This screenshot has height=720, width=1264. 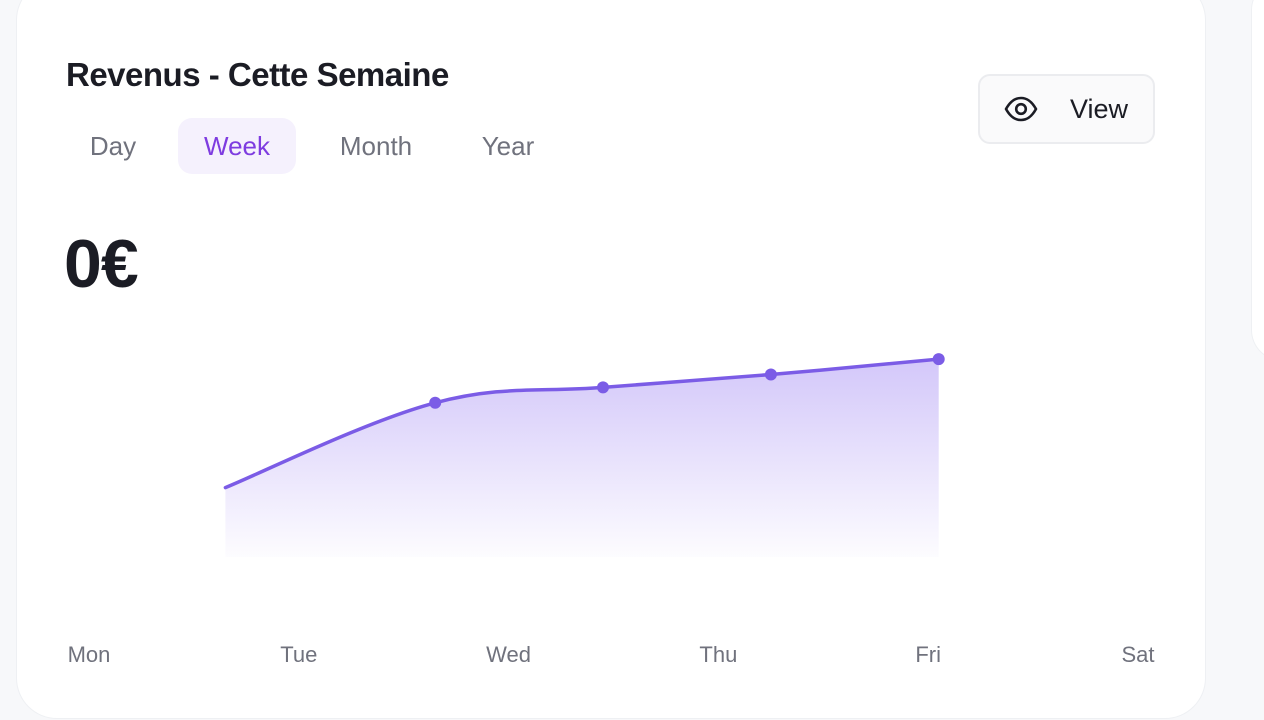 I want to click on view-button: View, so click(x=1066, y=109).